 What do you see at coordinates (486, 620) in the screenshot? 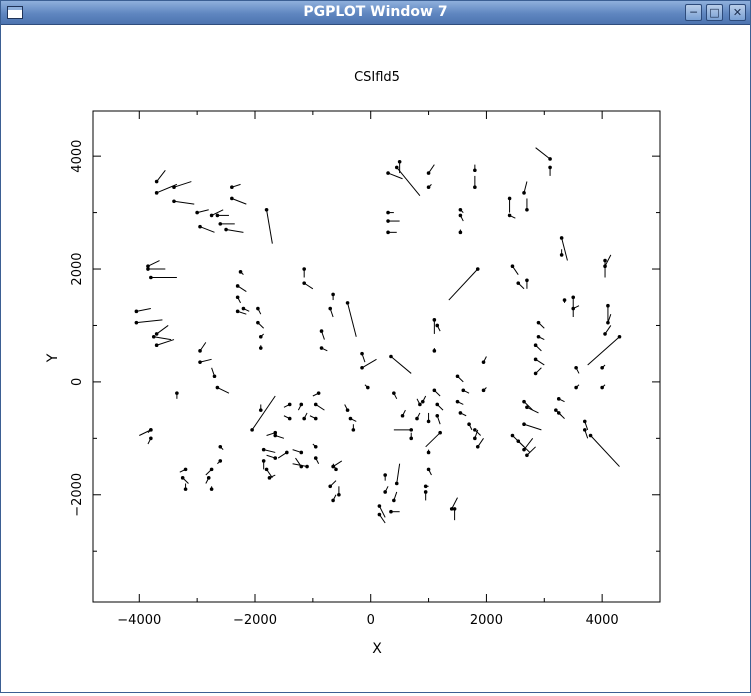
I see `x-tick-label: 2000` at bounding box center [486, 620].